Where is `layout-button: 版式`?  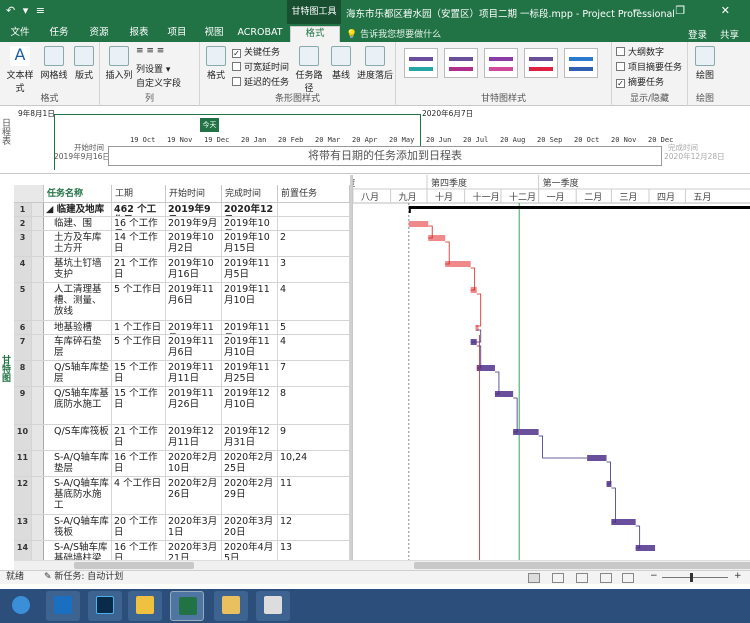 layout-button: 版式 is located at coordinates (84, 63).